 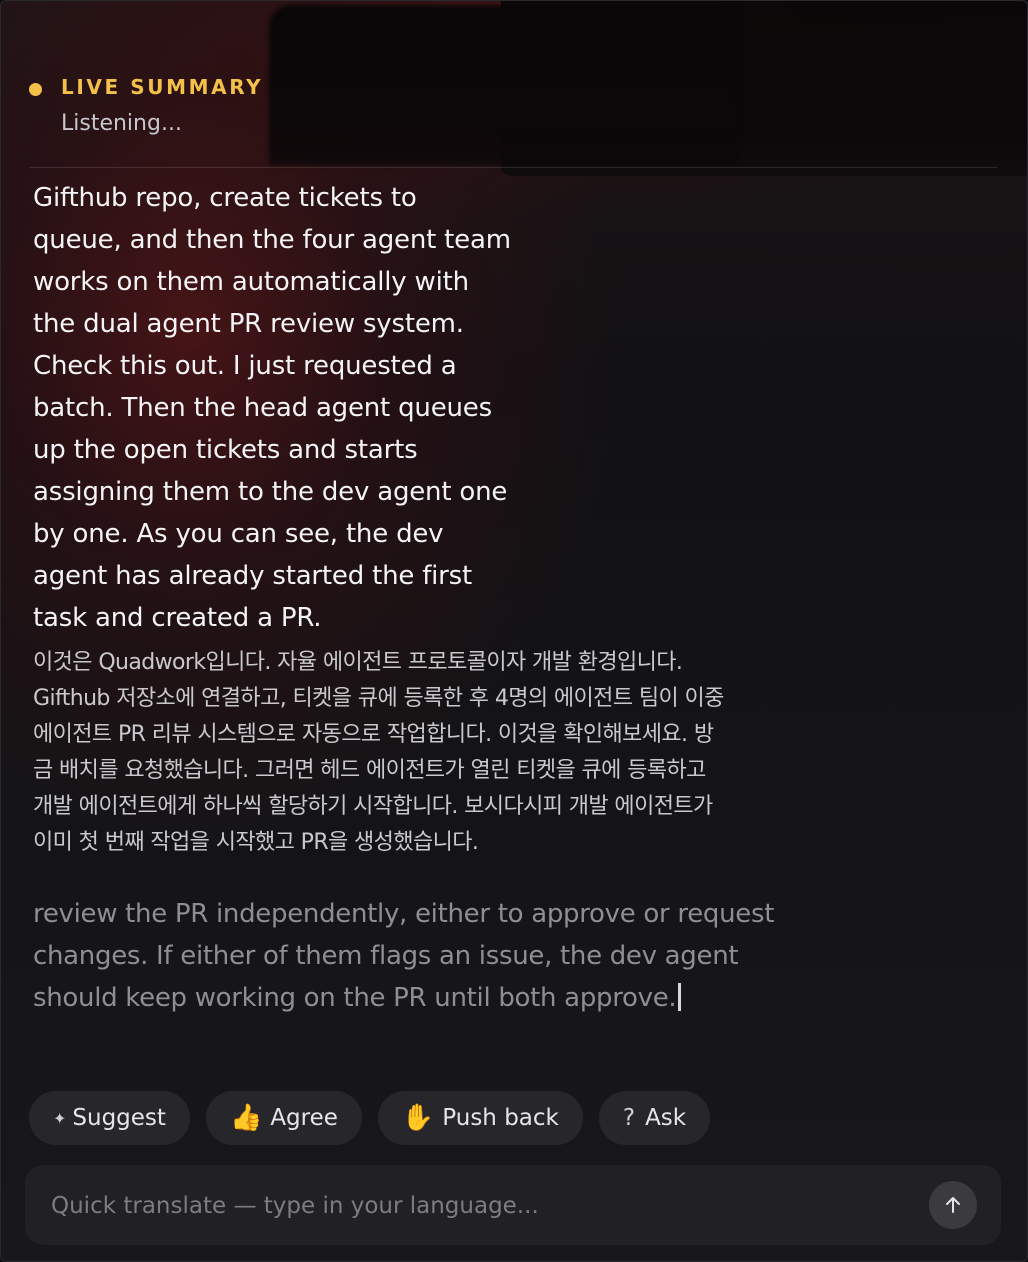 I want to click on push-back-label: Push back, so click(x=500, y=1118).